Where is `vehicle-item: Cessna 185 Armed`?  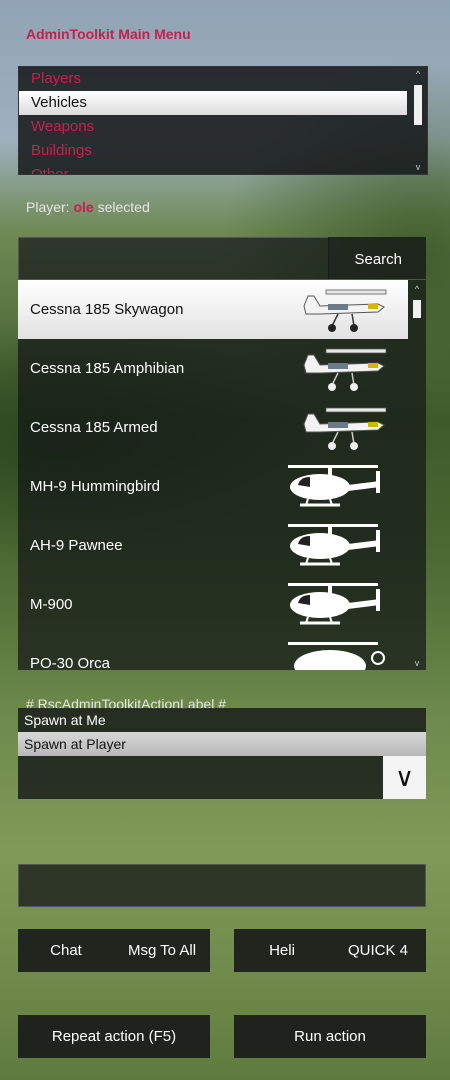
vehicle-item: Cessna 185 Armed is located at coordinates (213, 427).